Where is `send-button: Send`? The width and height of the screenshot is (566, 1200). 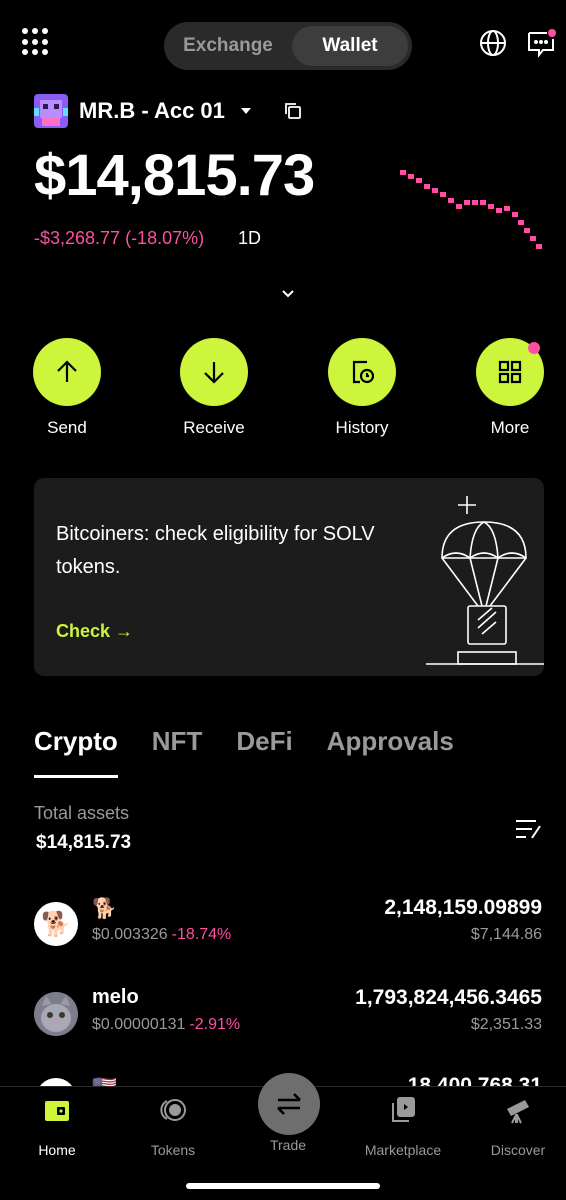
send-button: Send is located at coordinates (67, 388).